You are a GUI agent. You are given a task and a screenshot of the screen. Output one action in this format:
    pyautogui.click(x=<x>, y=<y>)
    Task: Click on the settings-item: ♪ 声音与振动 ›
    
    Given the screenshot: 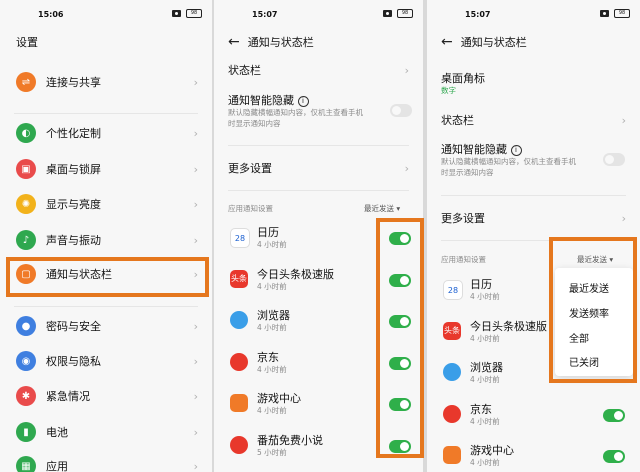 What is the action you would take?
    pyautogui.click(x=106, y=240)
    